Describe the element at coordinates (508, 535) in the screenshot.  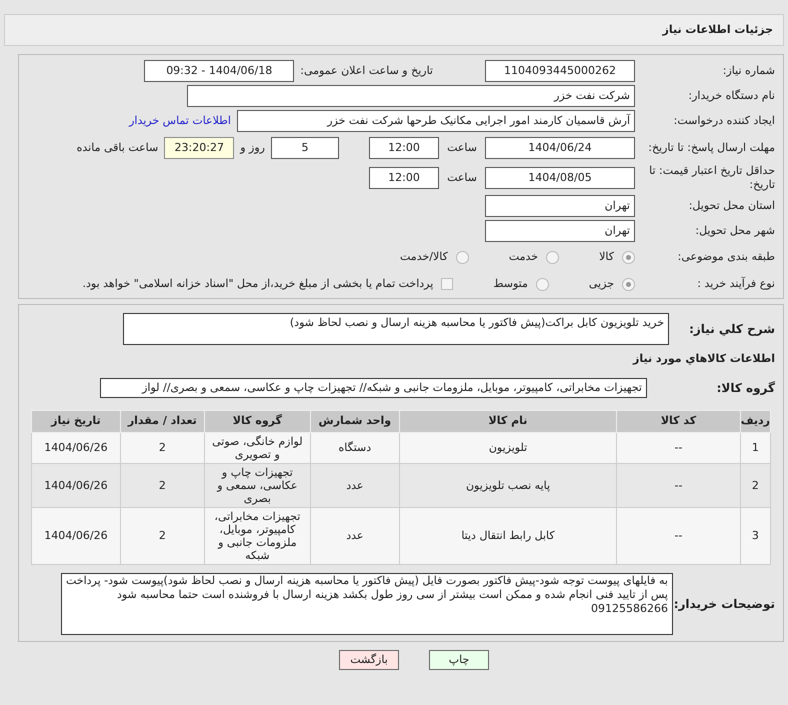
I see `table-cell: کابل رابط انتقال دیتا` at that location.